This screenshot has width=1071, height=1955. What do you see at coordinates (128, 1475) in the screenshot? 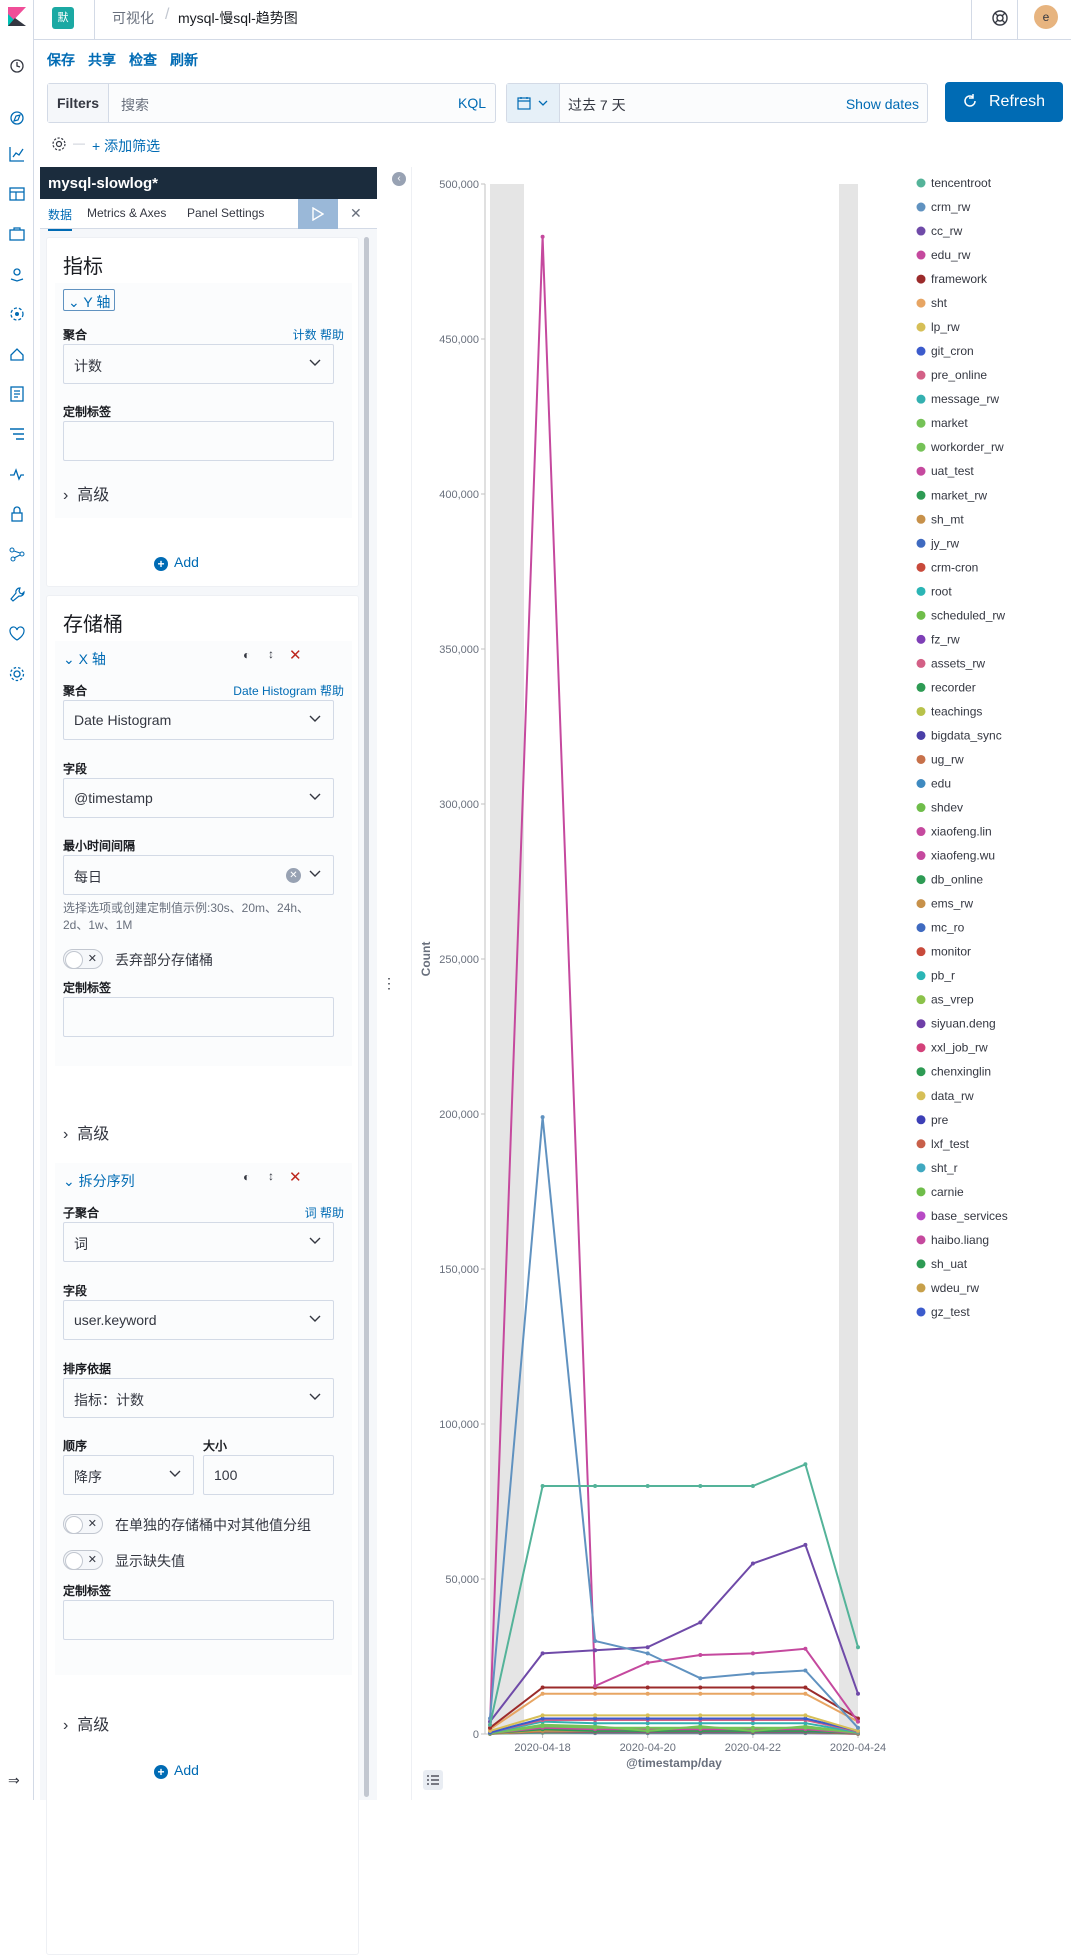
I see `order-select: 降序` at bounding box center [128, 1475].